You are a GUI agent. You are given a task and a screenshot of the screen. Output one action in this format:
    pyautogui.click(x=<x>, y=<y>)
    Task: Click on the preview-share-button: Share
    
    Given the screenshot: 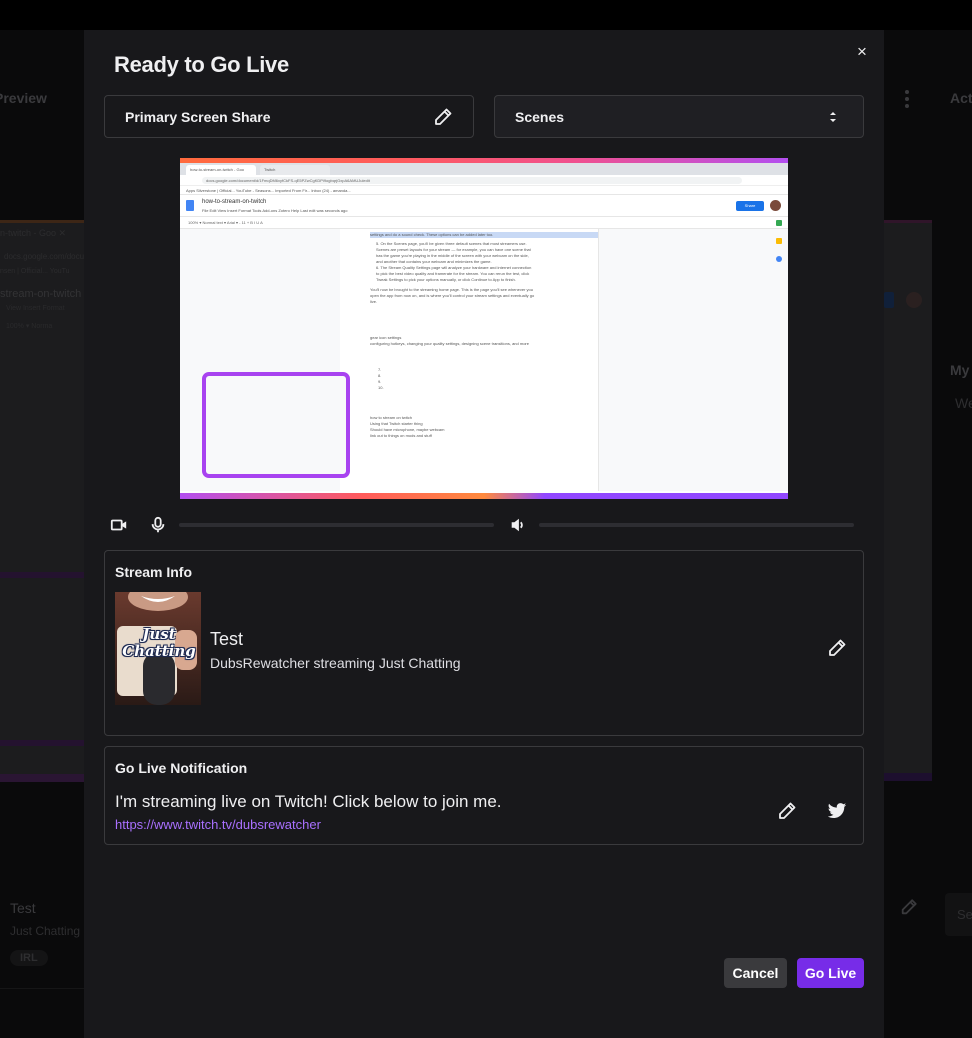 What is the action you would take?
    pyautogui.click(x=750, y=206)
    